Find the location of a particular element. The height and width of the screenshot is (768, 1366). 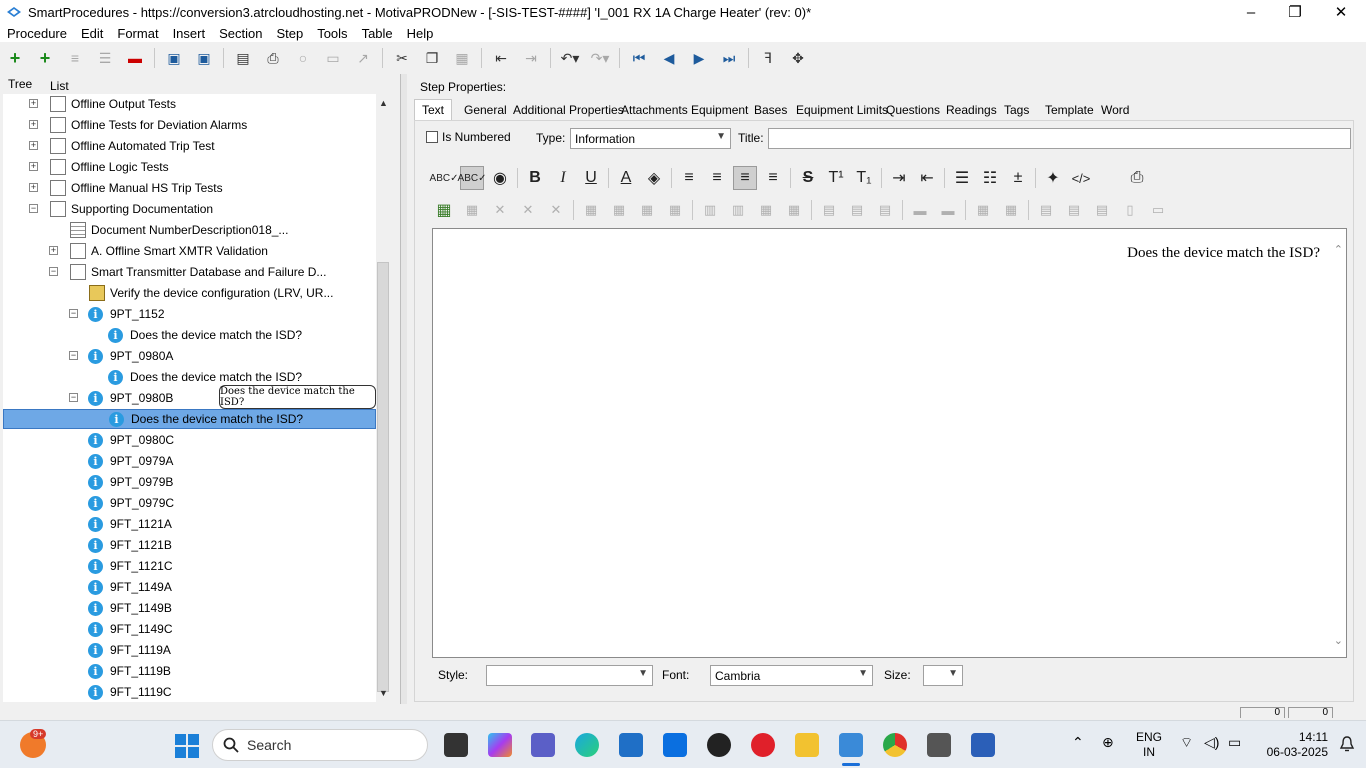

tab-word: Word is located at coordinates (1115, 110).